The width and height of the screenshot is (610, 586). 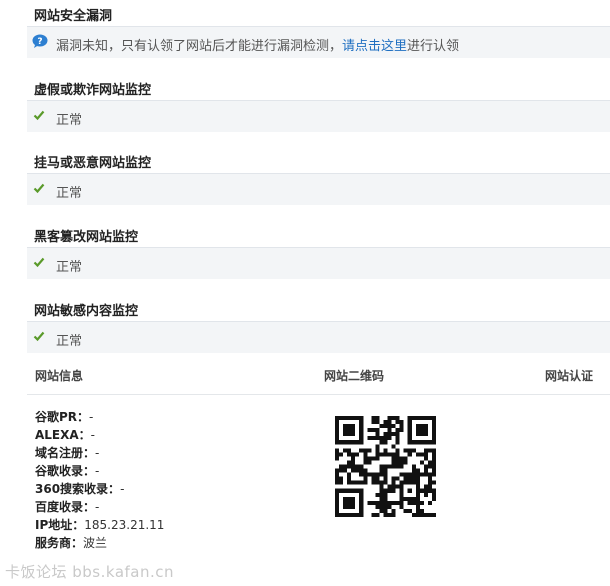 What do you see at coordinates (65, 471) in the screenshot?
I see `info-key: 谷歌收录：` at bounding box center [65, 471].